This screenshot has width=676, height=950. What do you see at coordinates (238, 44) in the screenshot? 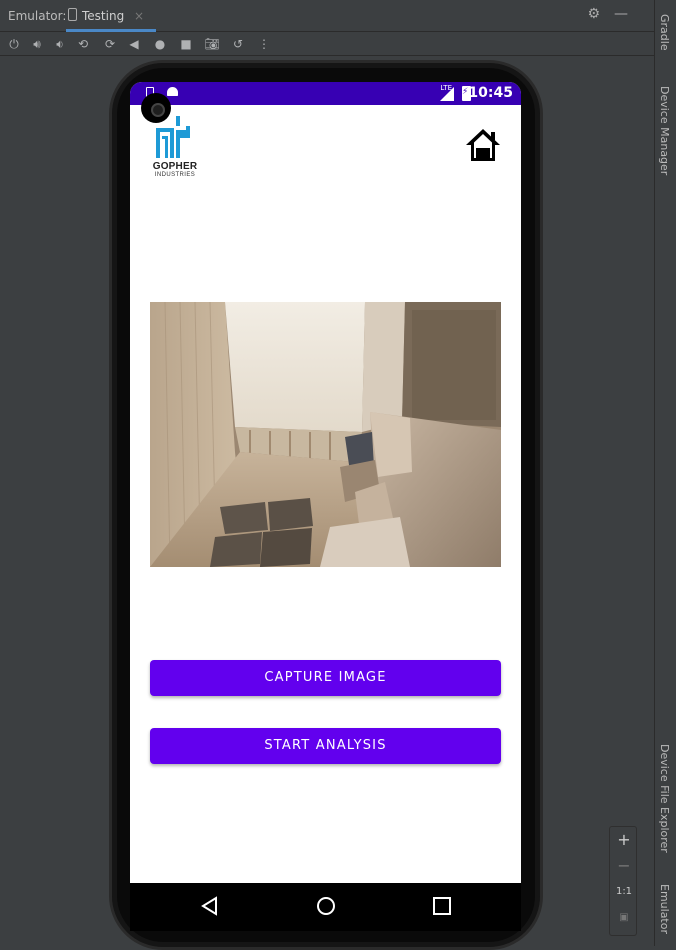
I see `snapshot-icon: ↺` at bounding box center [238, 44].